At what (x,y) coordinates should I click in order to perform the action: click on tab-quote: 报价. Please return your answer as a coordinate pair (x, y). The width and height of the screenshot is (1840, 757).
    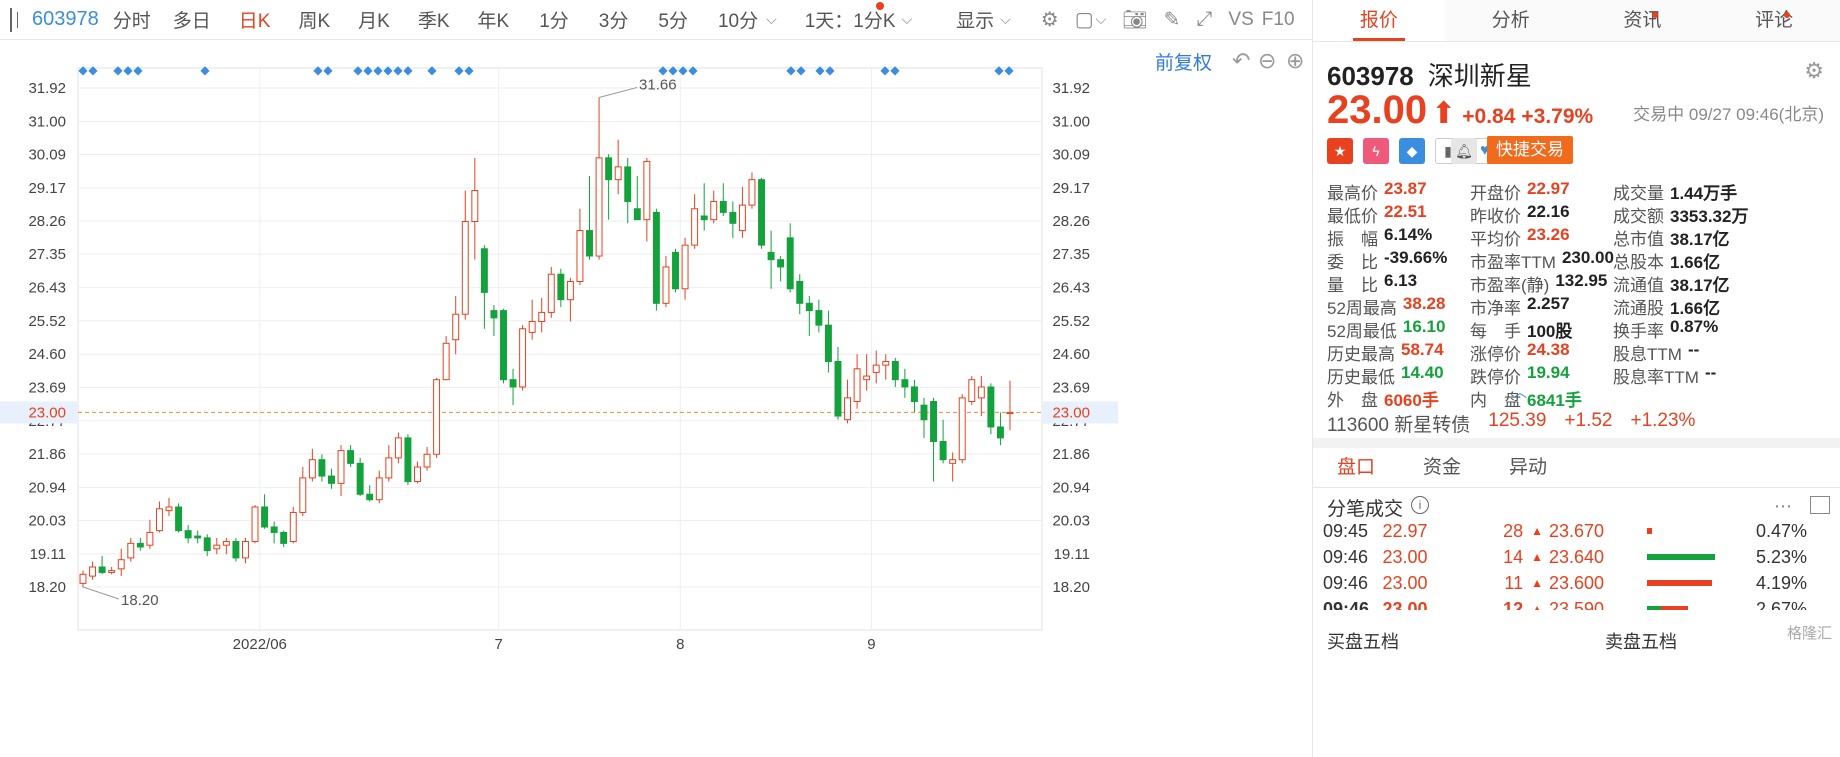
    Looking at the image, I should click on (1379, 20).